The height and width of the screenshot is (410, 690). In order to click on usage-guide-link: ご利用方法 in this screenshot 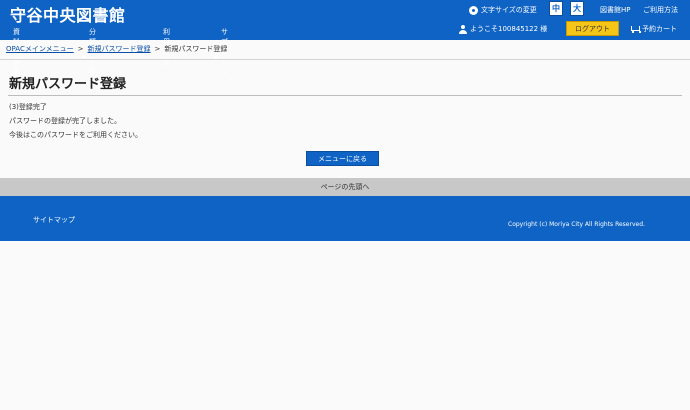, I will do `click(660, 10)`.